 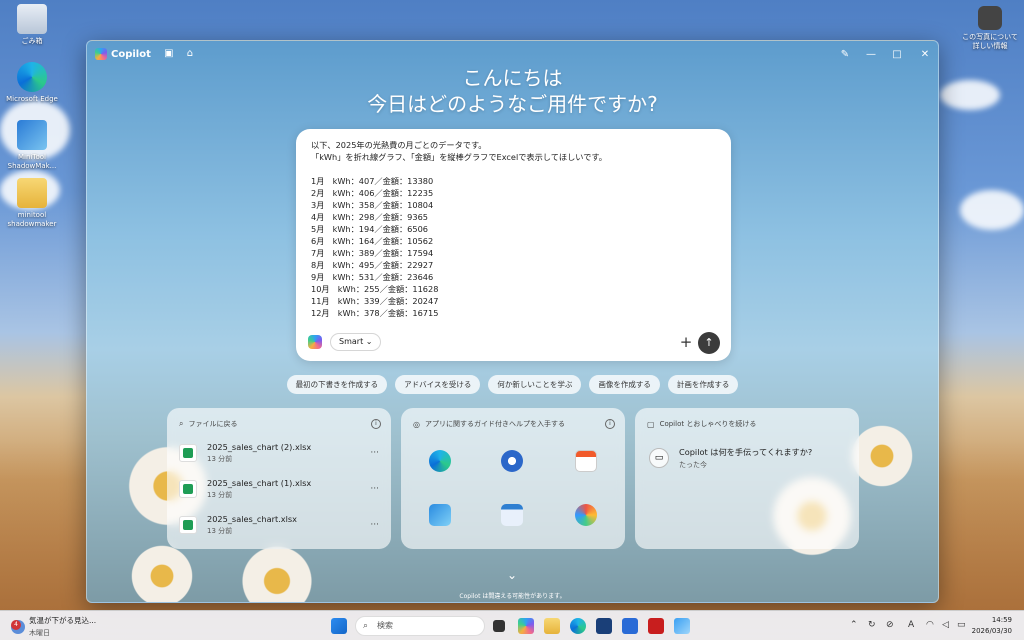 I want to click on home-icon: ⌂, so click(x=190, y=54).